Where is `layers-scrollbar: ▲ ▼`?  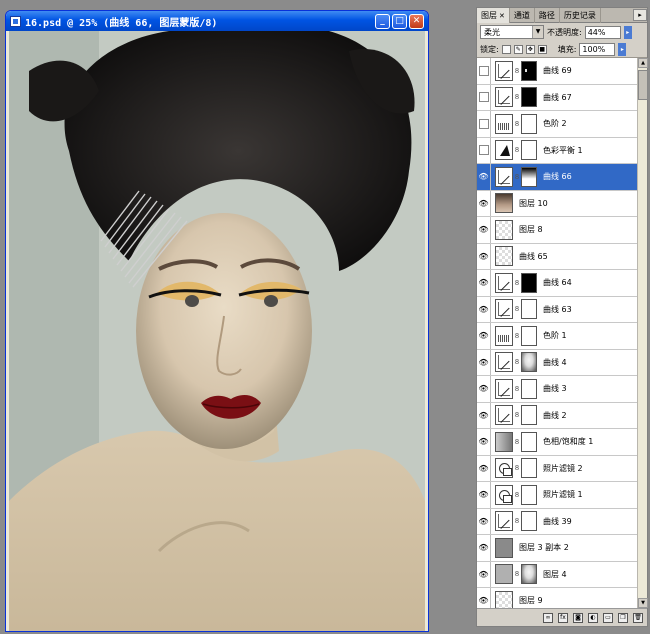
layers-scrollbar: ▲ ▼ is located at coordinates (642, 333).